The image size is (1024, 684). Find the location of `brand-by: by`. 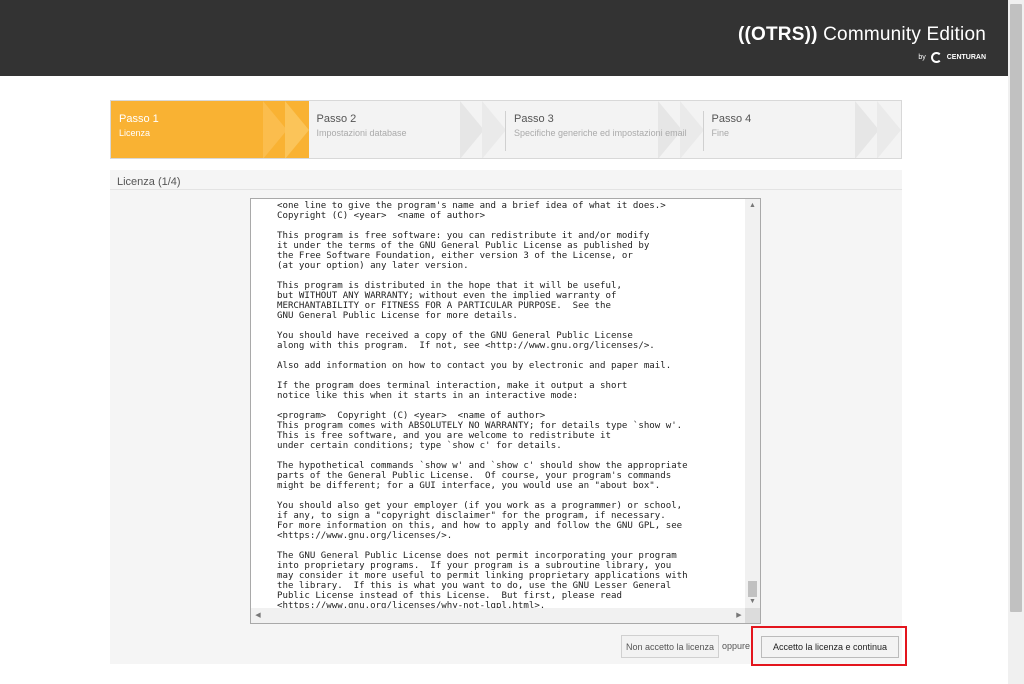

brand-by: by is located at coordinates (922, 57).